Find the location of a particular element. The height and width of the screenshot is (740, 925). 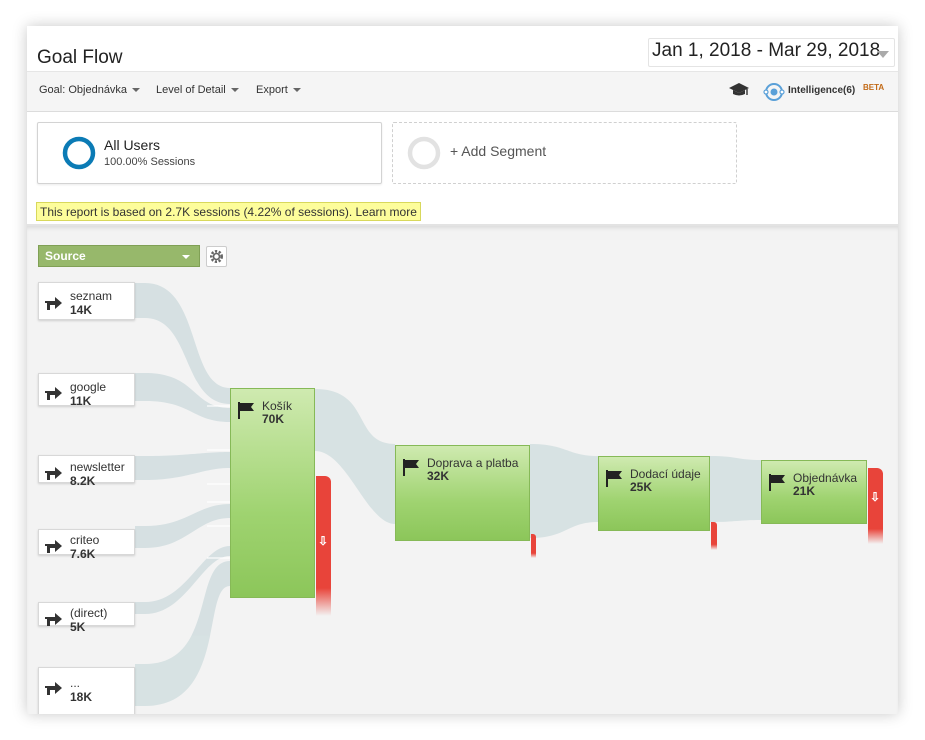

segment-all-users: All Users 100.00% Sessions is located at coordinates (209, 153).